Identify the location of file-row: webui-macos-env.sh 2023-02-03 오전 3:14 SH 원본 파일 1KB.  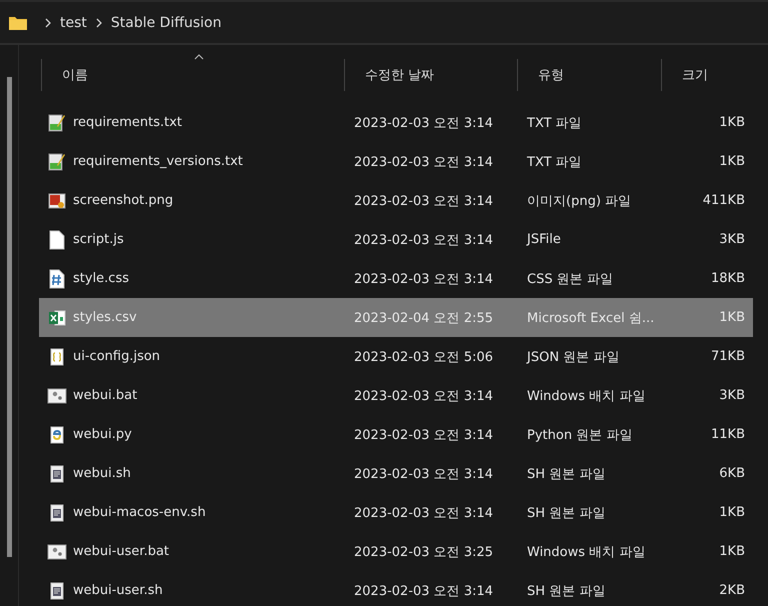
(396, 512).